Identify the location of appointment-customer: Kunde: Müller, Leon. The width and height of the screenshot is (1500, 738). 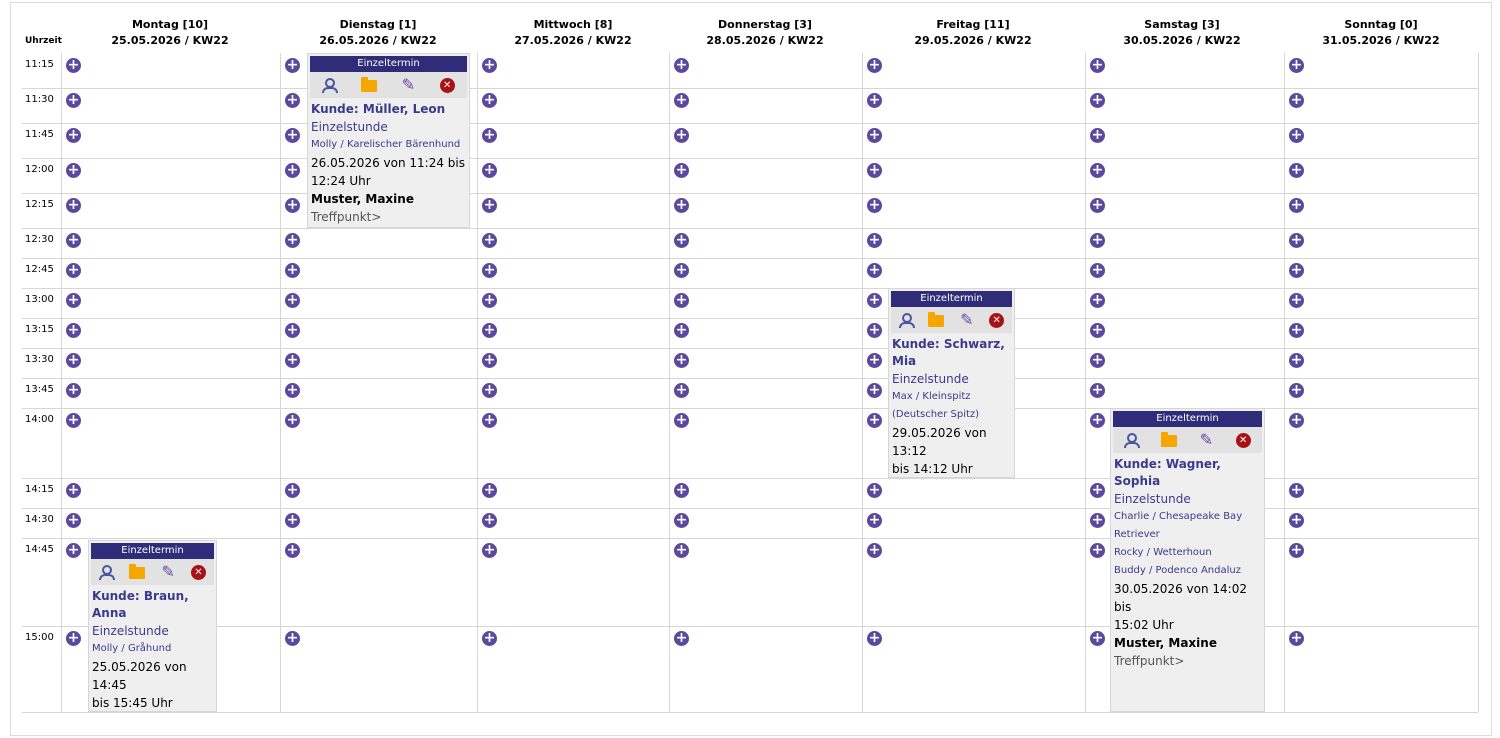
(388, 109).